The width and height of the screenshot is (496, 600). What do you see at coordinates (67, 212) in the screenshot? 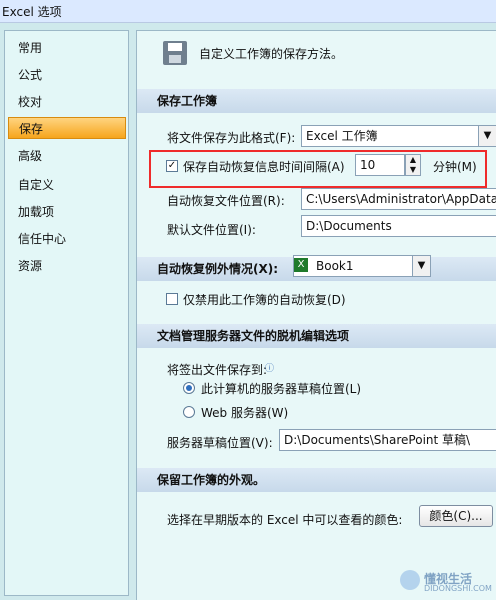
I see `sidebar-item-addins: 加载项` at bounding box center [67, 212].